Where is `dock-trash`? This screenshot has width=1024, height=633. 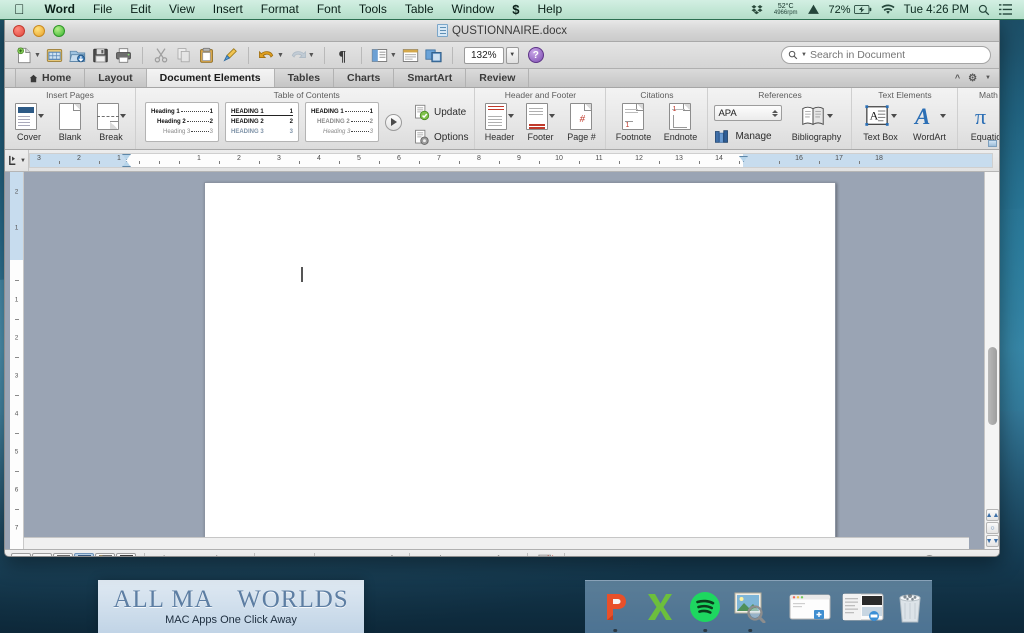 dock-trash is located at coordinates (910, 607).